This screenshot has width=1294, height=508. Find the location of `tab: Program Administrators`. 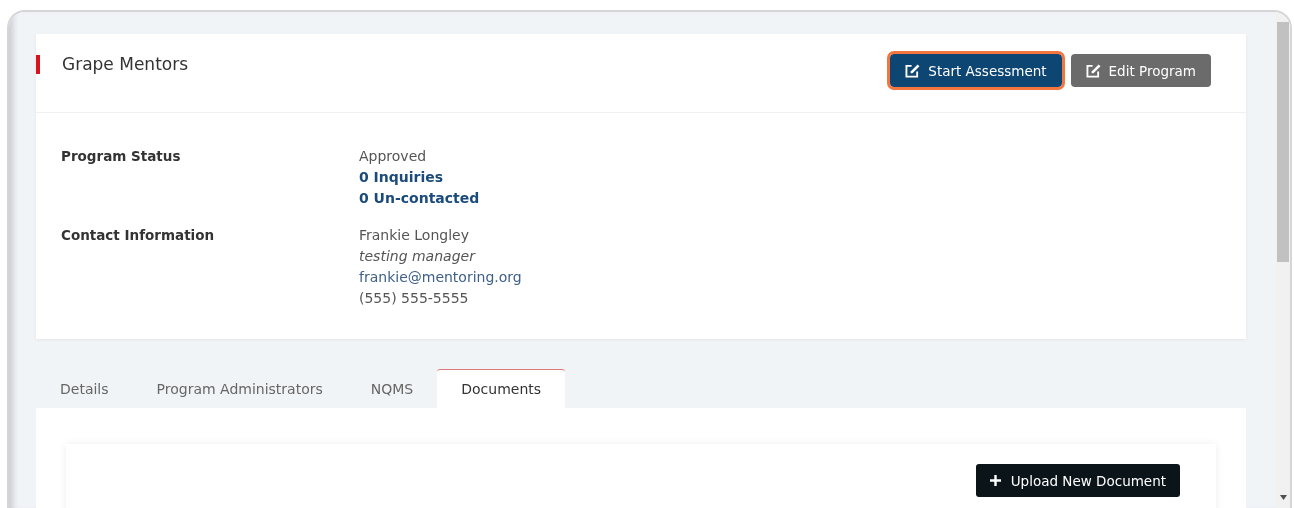

tab: Program Administrators is located at coordinates (239, 388).